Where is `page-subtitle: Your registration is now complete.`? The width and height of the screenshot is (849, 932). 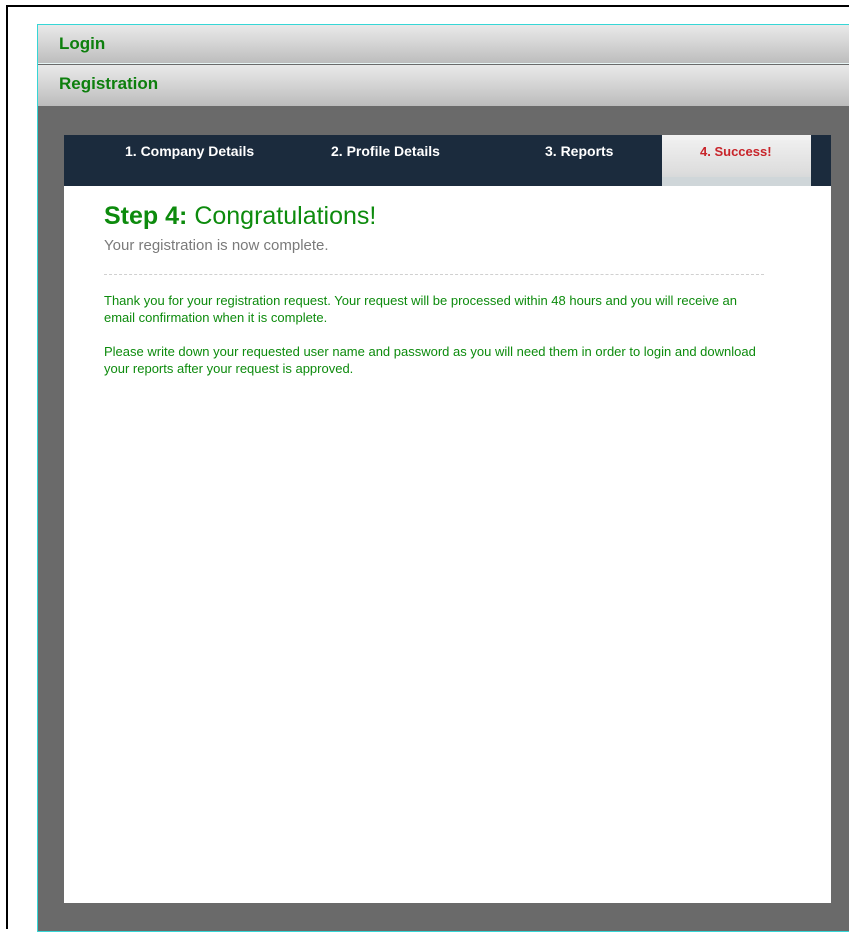 page-subtitle: Your registration is now complete. is located at coordinates (216, 245).